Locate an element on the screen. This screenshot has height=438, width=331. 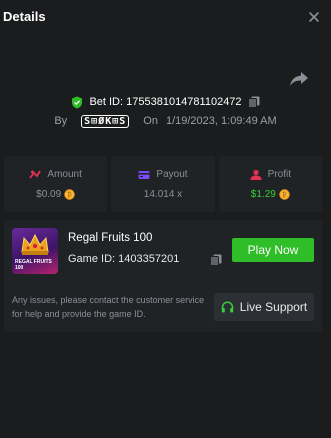
payout-icon is located at coordinates (144, 174).